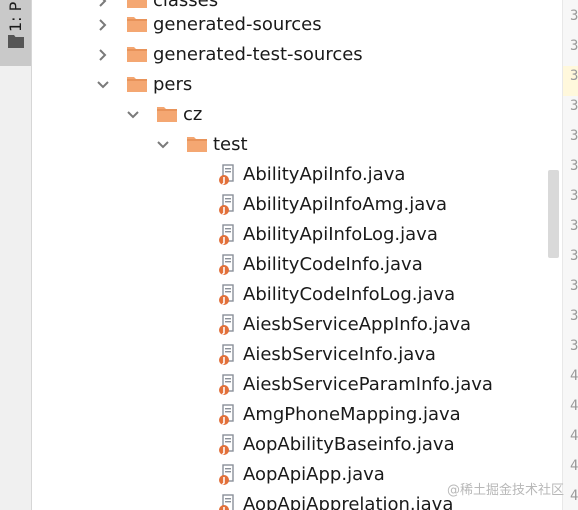  What do you see at coordinates (16, 255) in the screenshot?
I see `project-tool-window-strip: 1: P` at bounding box center [16, 255].